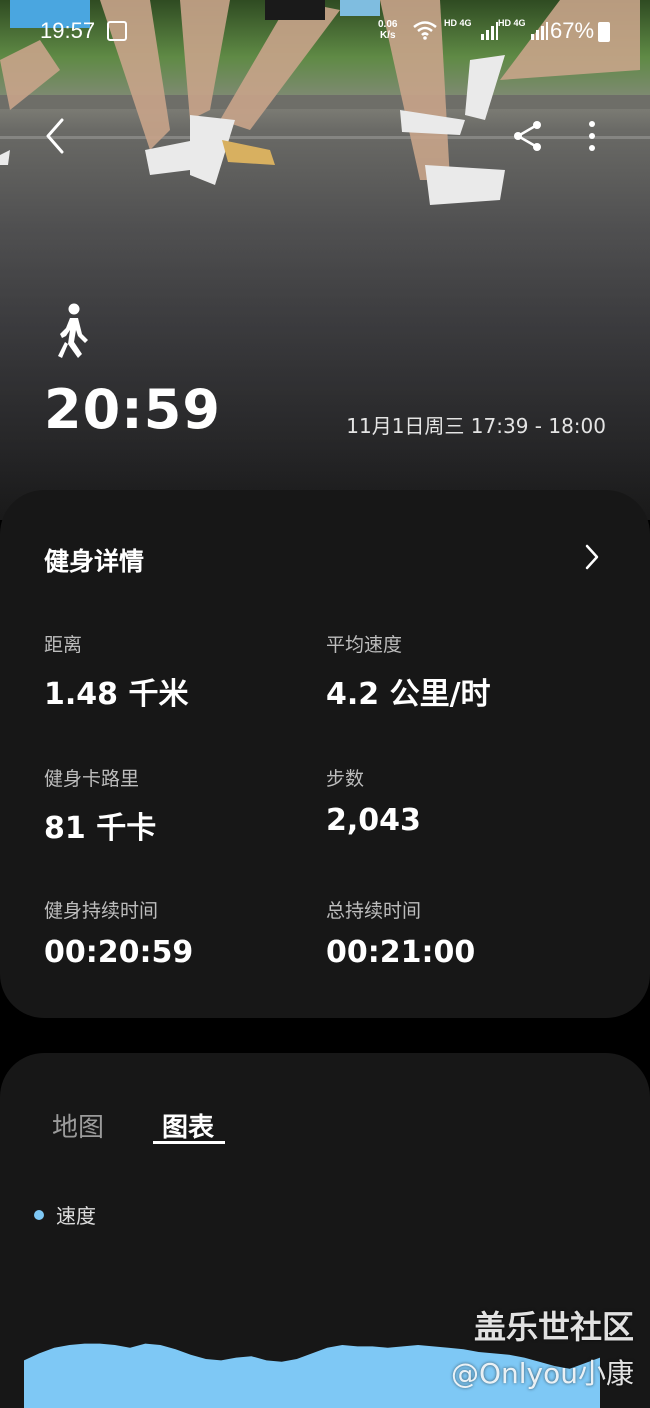  Describe the element at coordinates (68, 30) in the screenshot. I see `status-time: 19:57` at that location.